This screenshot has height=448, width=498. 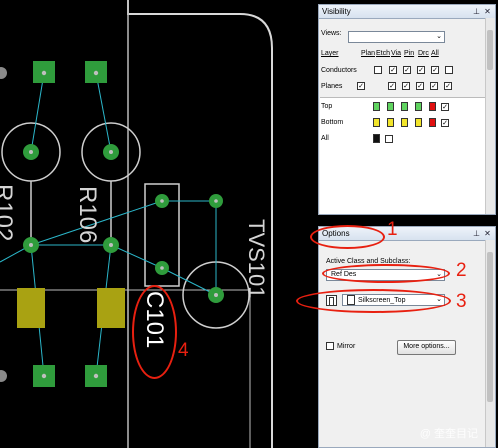 What do you see at coordinates (445, 106) in the screenshot?
I see `layer-top-checkbox: ✓` at bounding box center [445, 106].